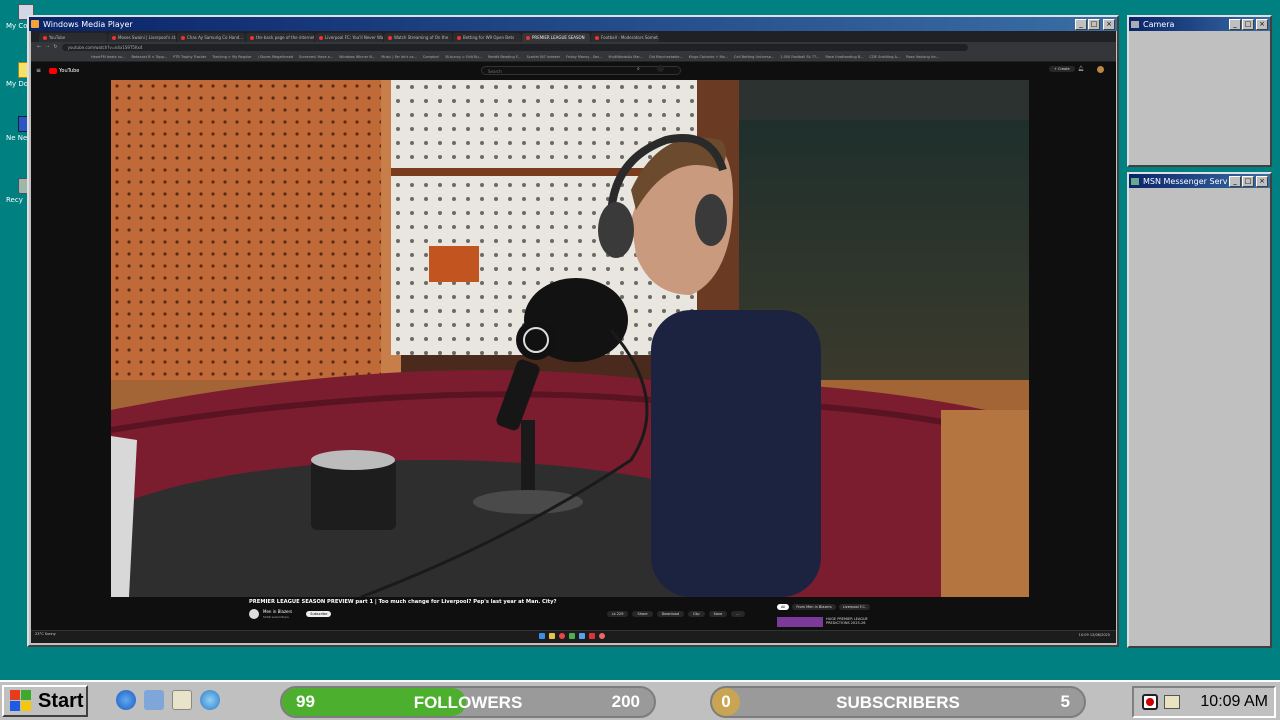 This screenshot has height=720, width=1280. I want to click on chip-all: All, so click(783, 607).